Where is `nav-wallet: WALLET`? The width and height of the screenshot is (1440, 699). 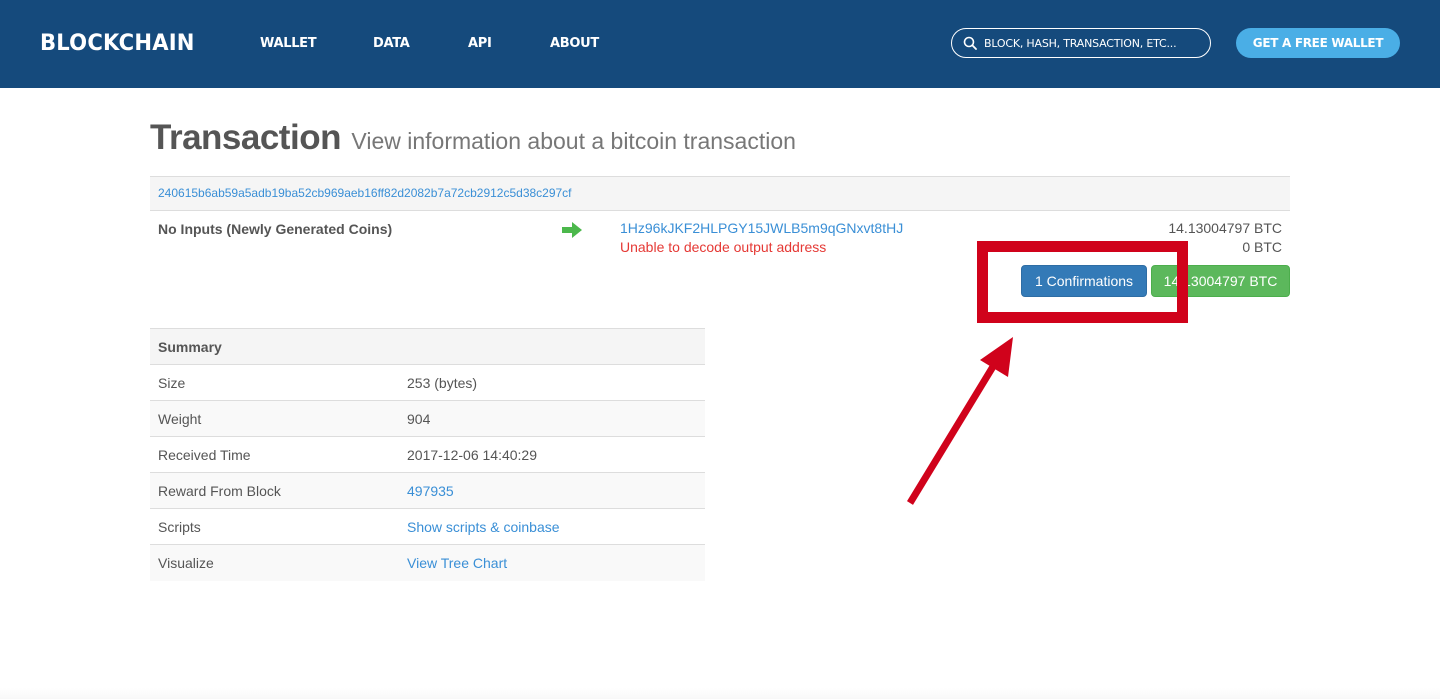
nav-wallet: WALLET is located at coordinates (288, 43).